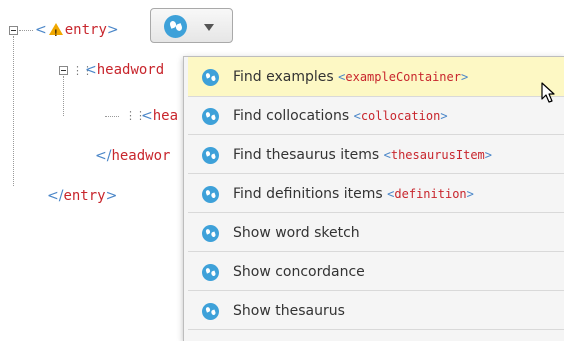  Describe the element at coordinates (124, 70) in the screenshot. I see `headword-open-tag: <headword` at that location.